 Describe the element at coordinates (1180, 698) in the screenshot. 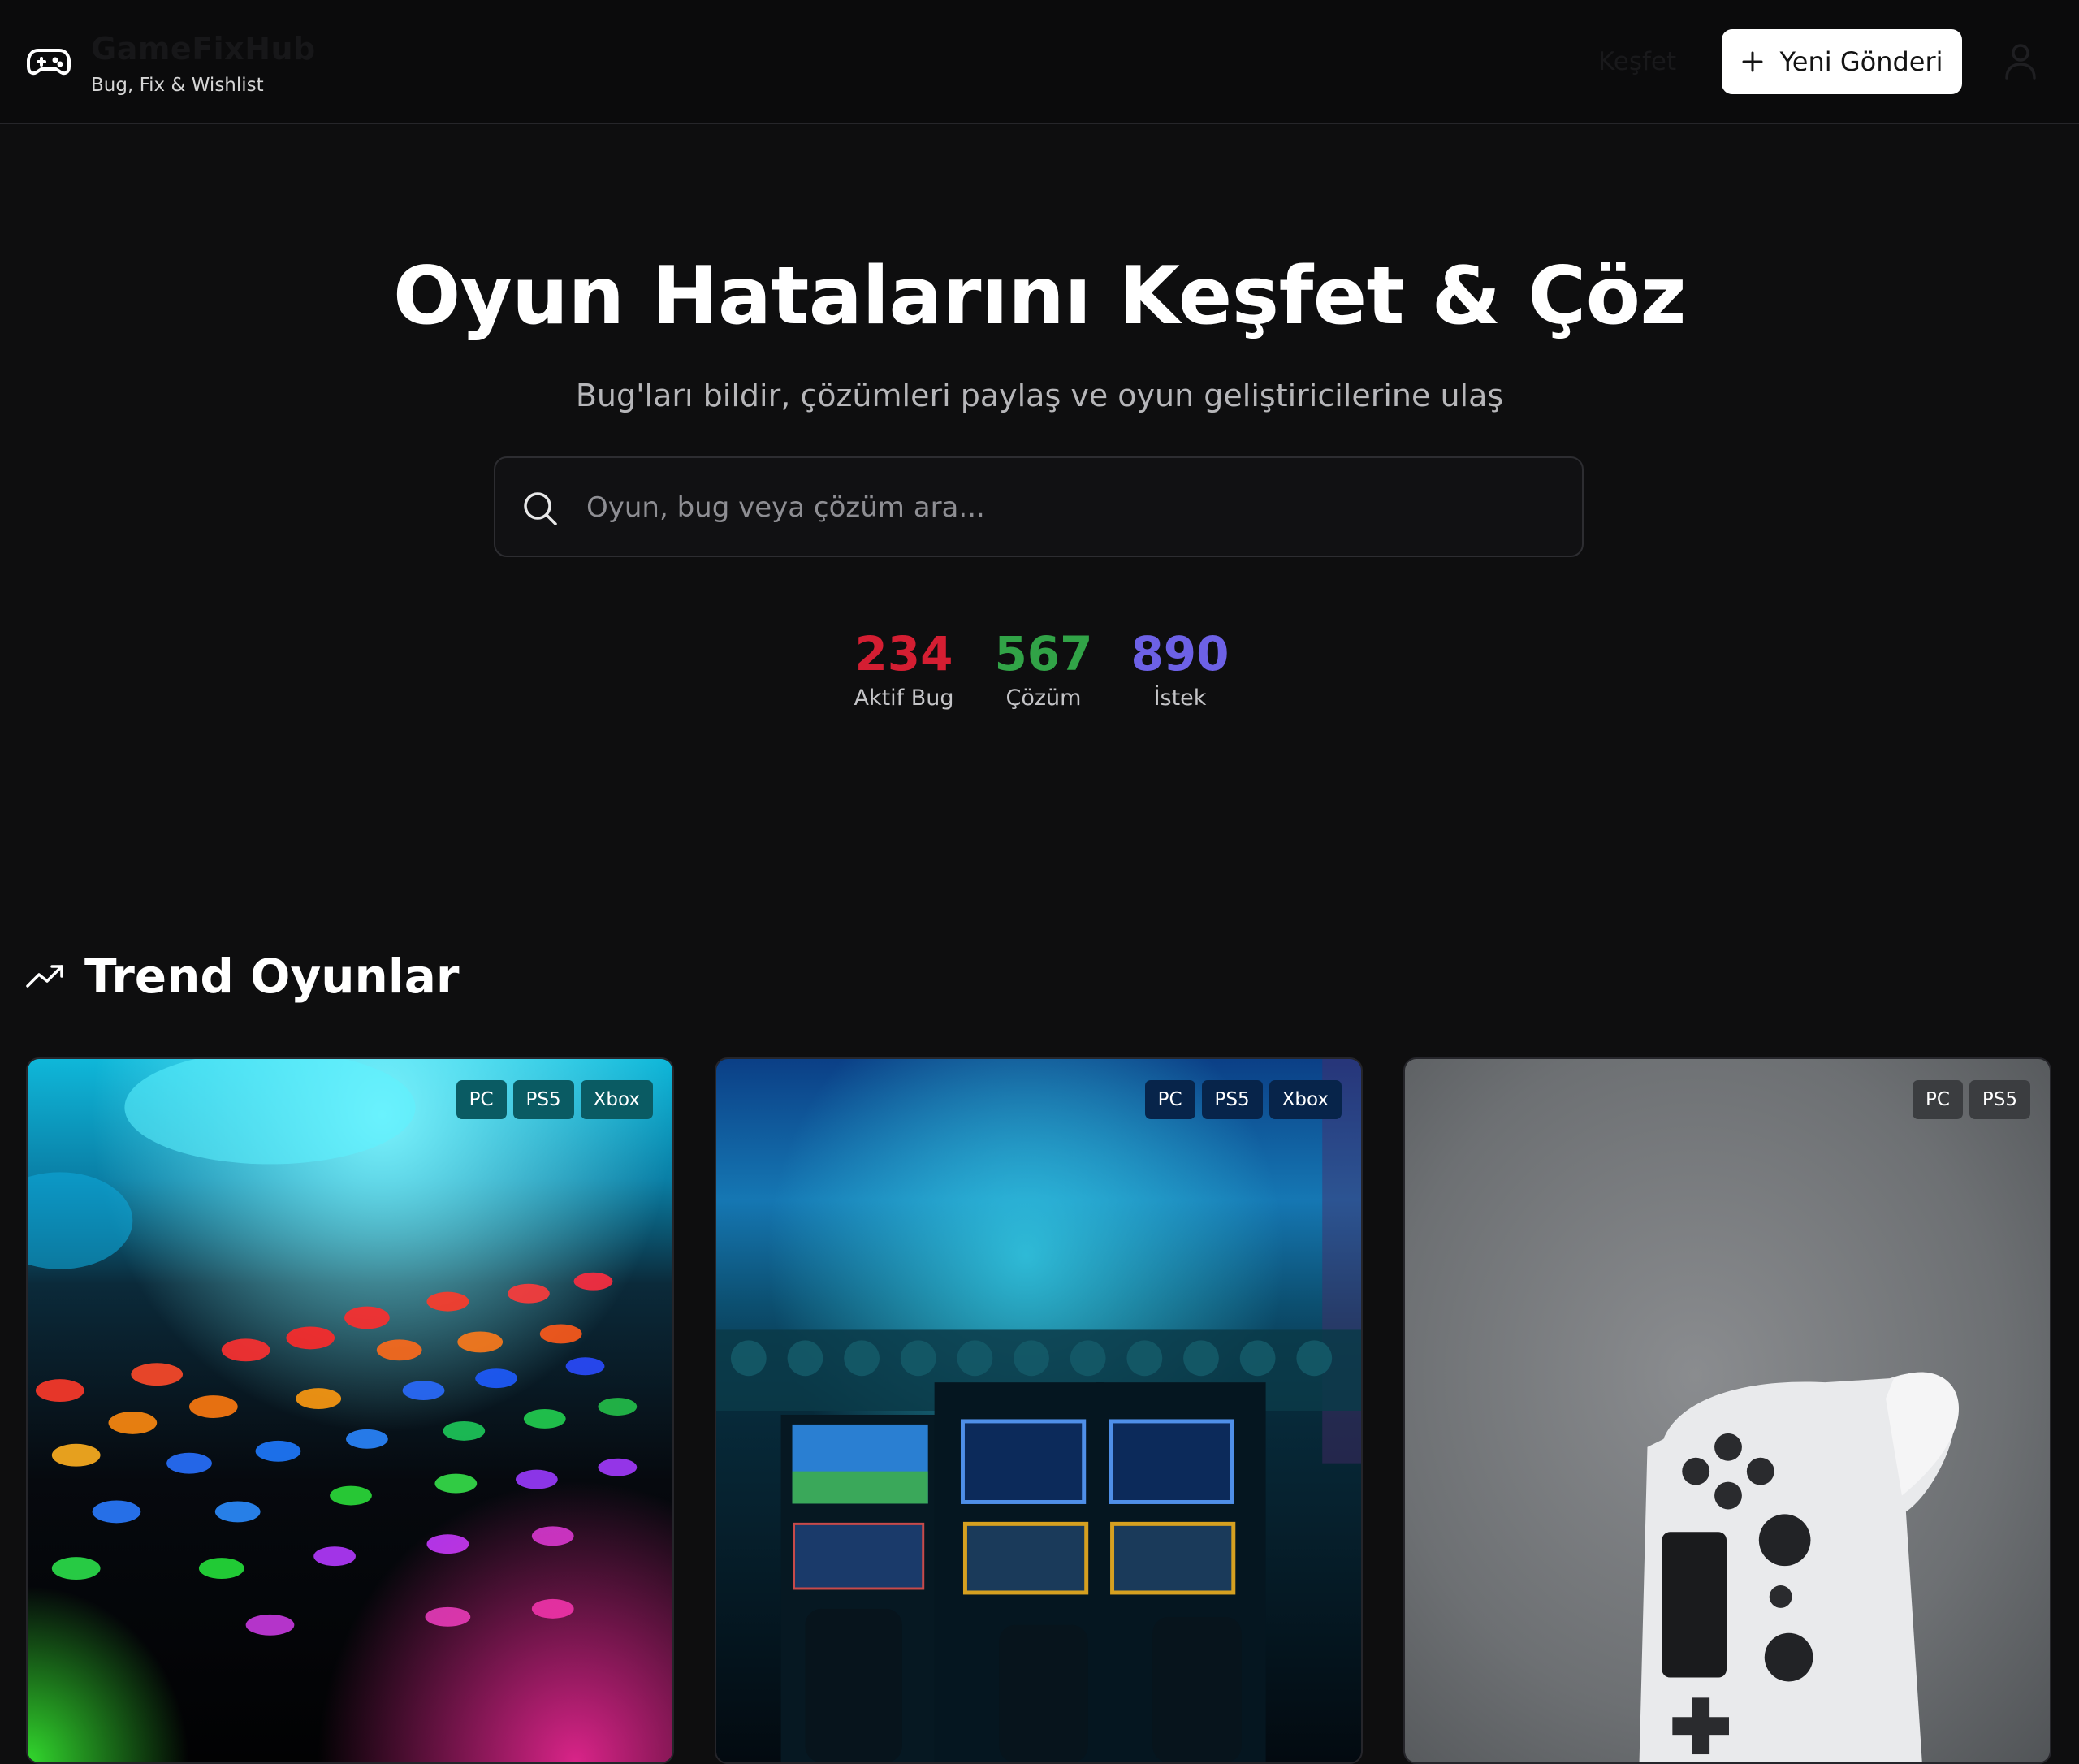

I see `stat-label: İstek` at that location.